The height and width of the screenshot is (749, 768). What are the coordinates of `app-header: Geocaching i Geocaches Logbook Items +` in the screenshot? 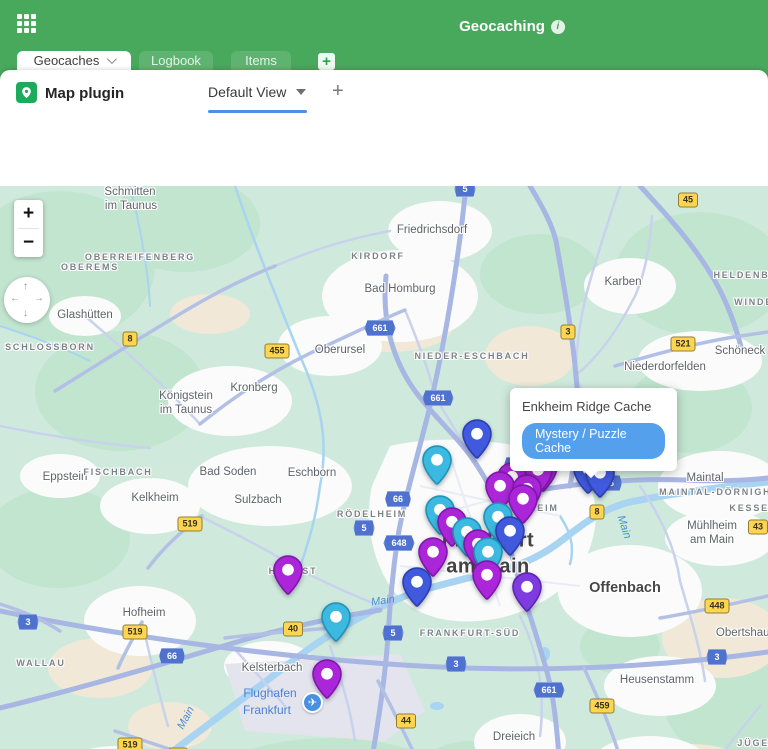 It's located at (384, 40).